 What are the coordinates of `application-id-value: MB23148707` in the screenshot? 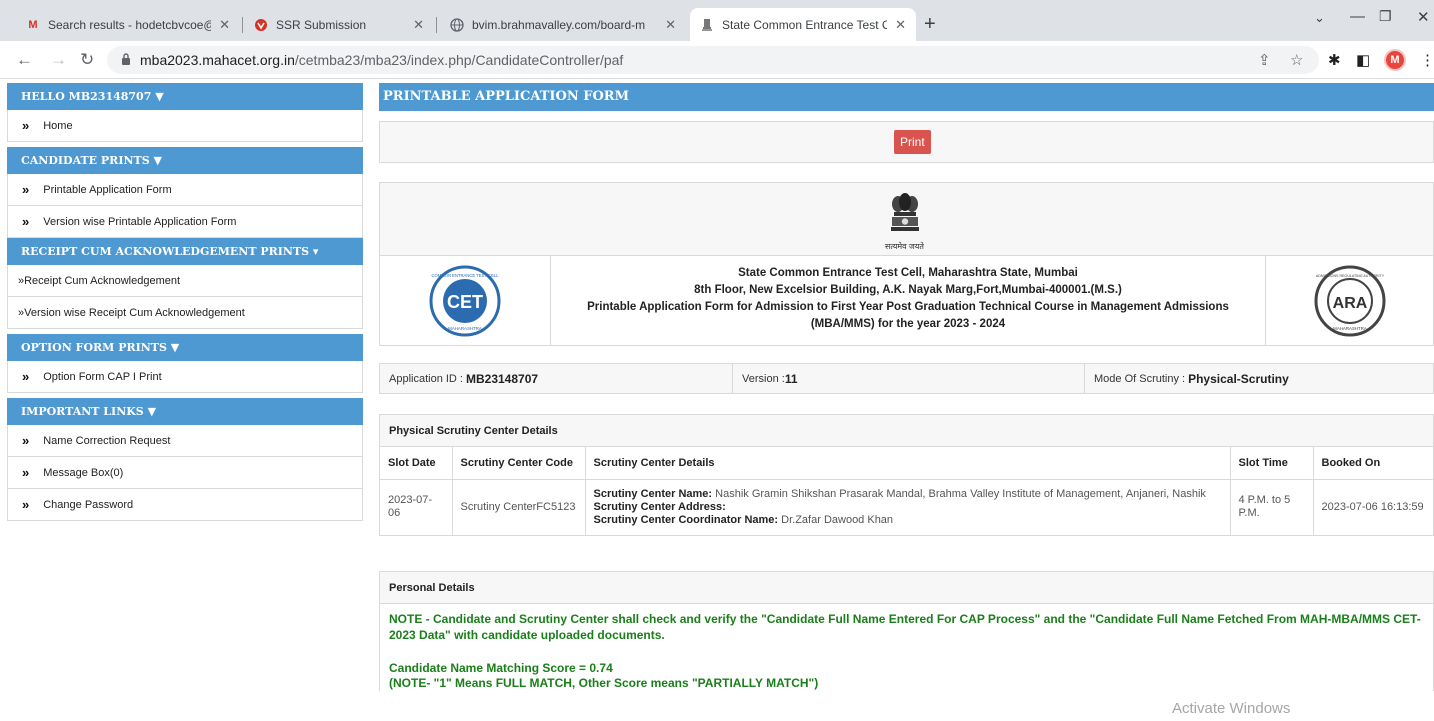 It's located at (502, 378).